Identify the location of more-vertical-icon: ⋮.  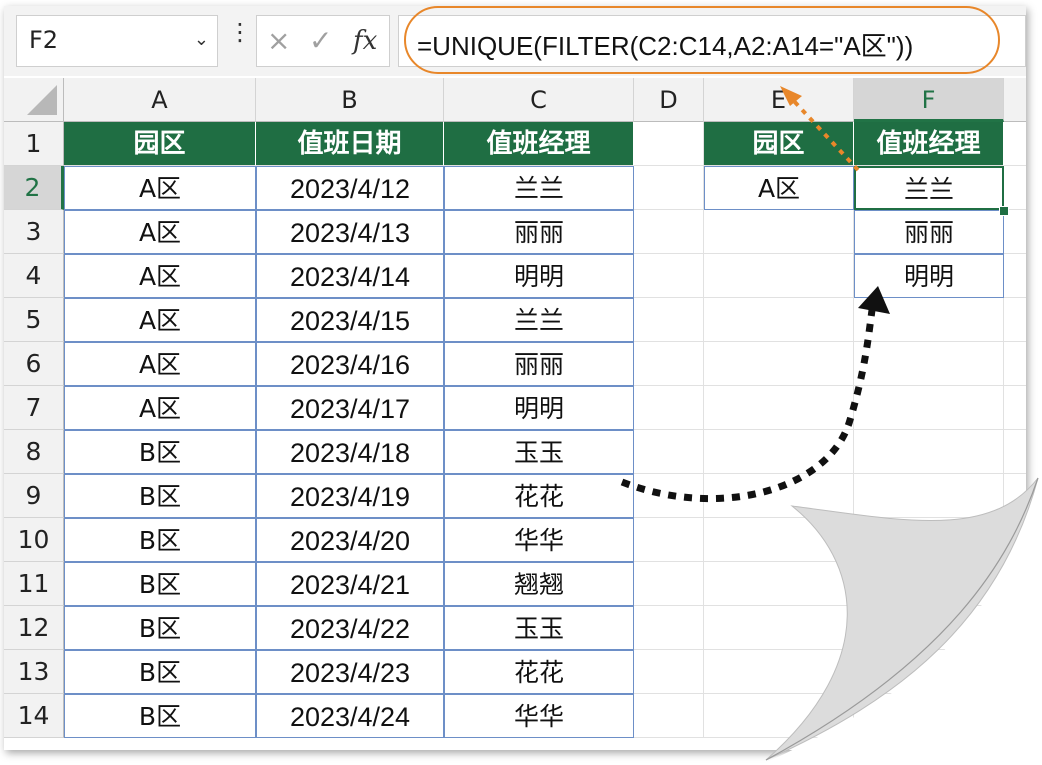
(240, 32).